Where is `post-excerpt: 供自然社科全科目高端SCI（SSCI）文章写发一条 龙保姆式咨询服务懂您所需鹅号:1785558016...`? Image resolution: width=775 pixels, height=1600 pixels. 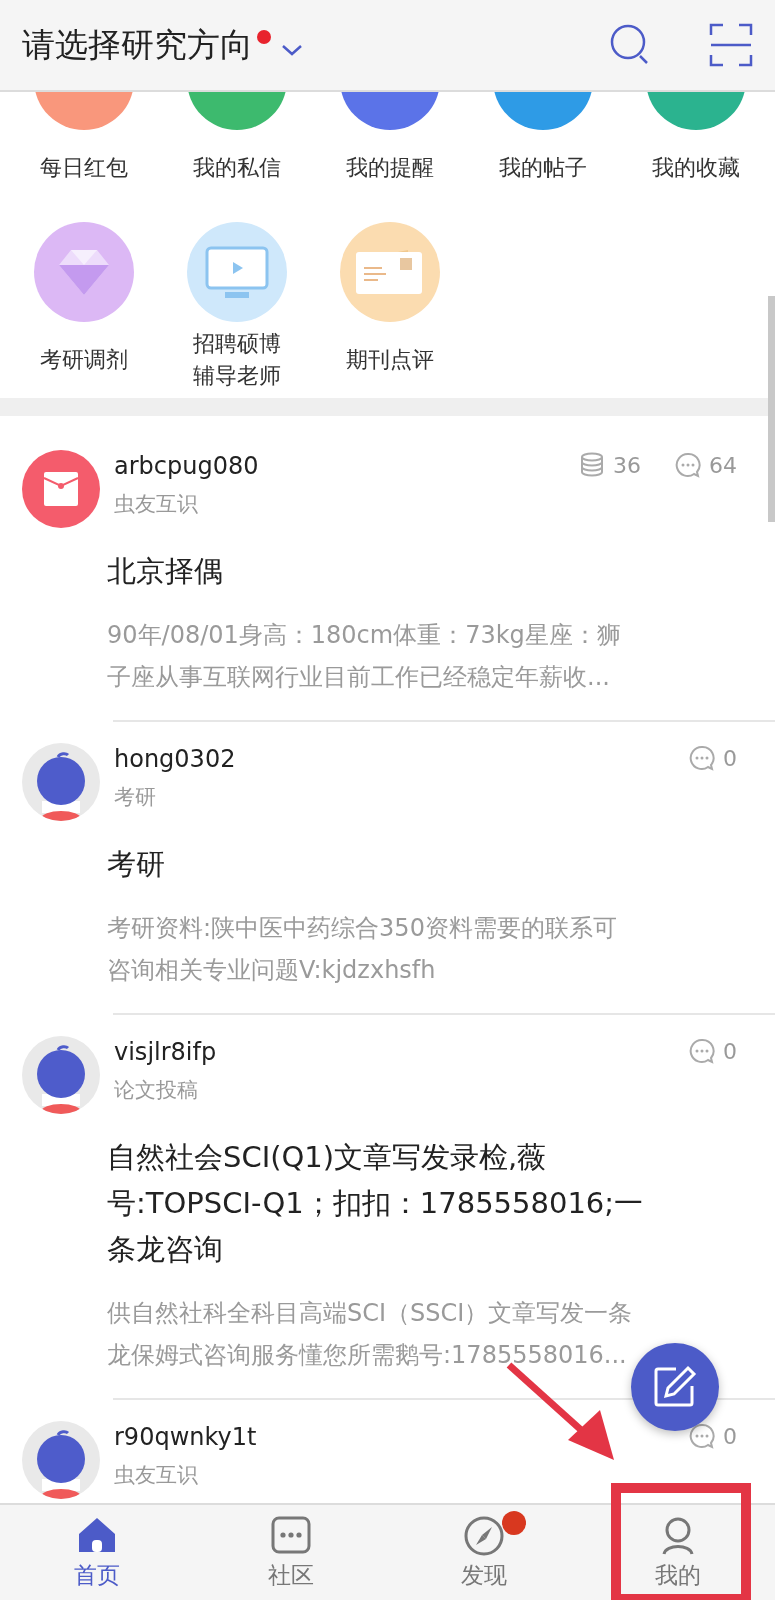
post-excerpt: 供自然社科全科目高端SCI（SSCI）文章写发一条 龙保姆式咨询服务懂您所需鹅号:1785558016... is located at coordinates (370, 1334).